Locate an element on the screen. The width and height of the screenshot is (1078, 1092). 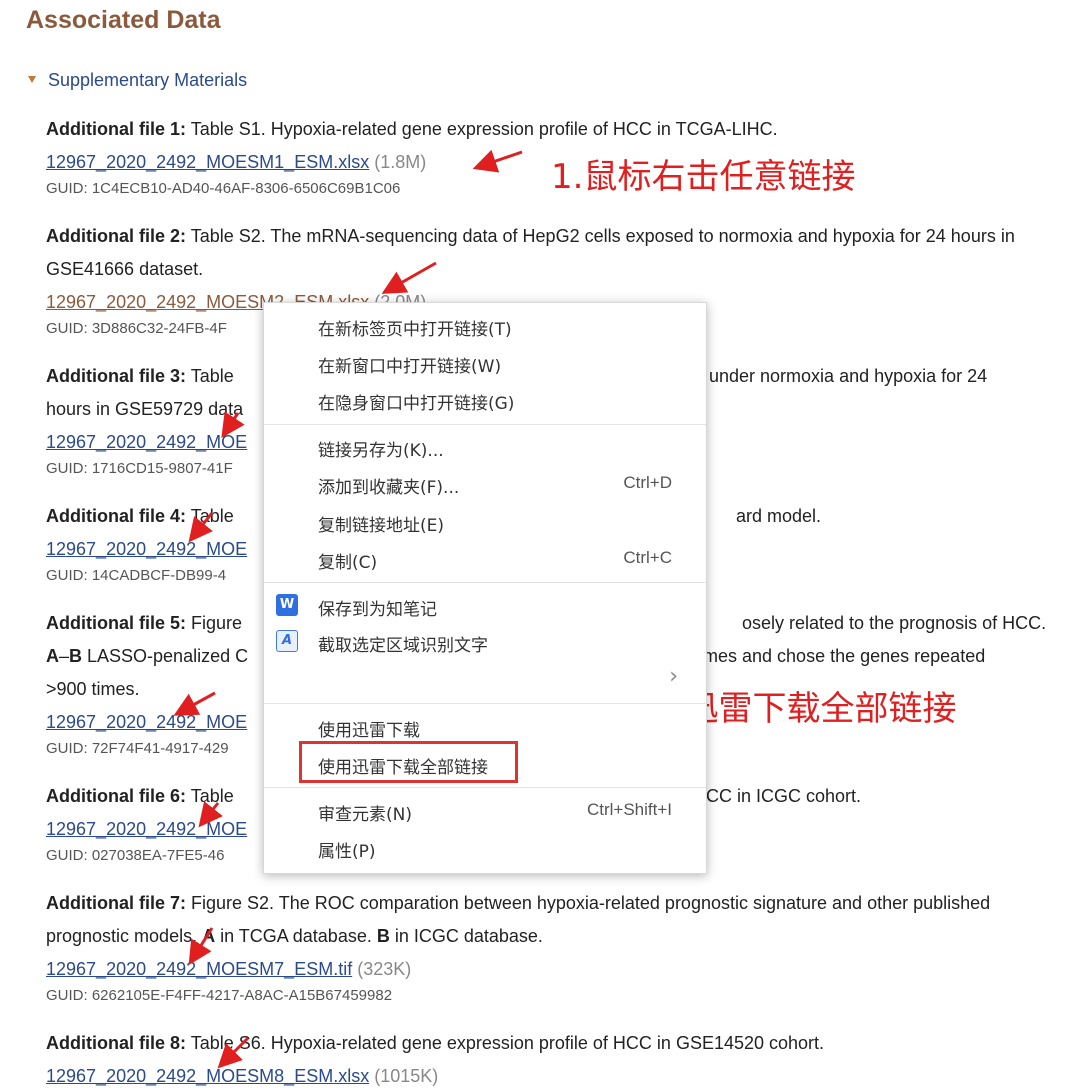
menu-ocr: A 截取选定区域识别文字 is located at coordinates (485, 642).